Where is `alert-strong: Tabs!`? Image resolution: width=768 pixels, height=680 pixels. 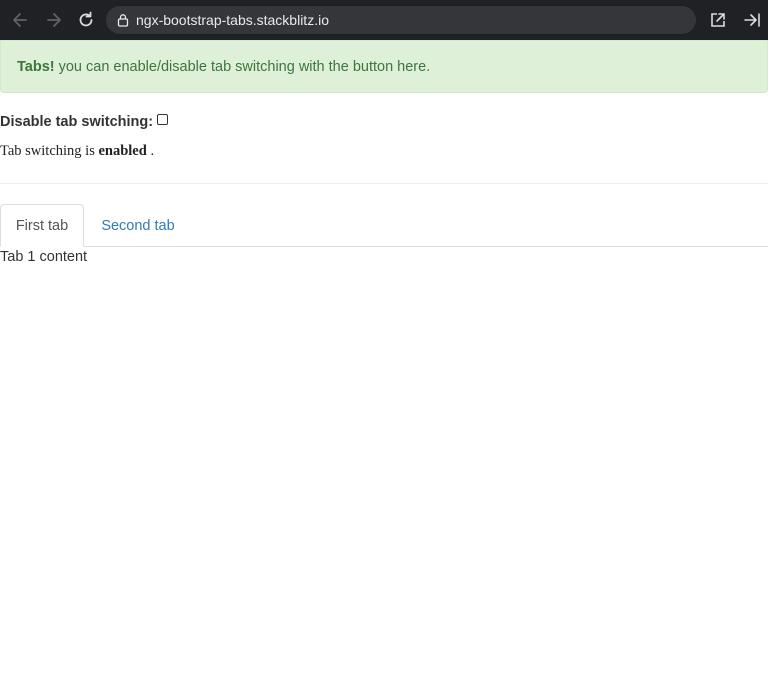
alert-strong: Tabs! is located at coordinates (36, 66).